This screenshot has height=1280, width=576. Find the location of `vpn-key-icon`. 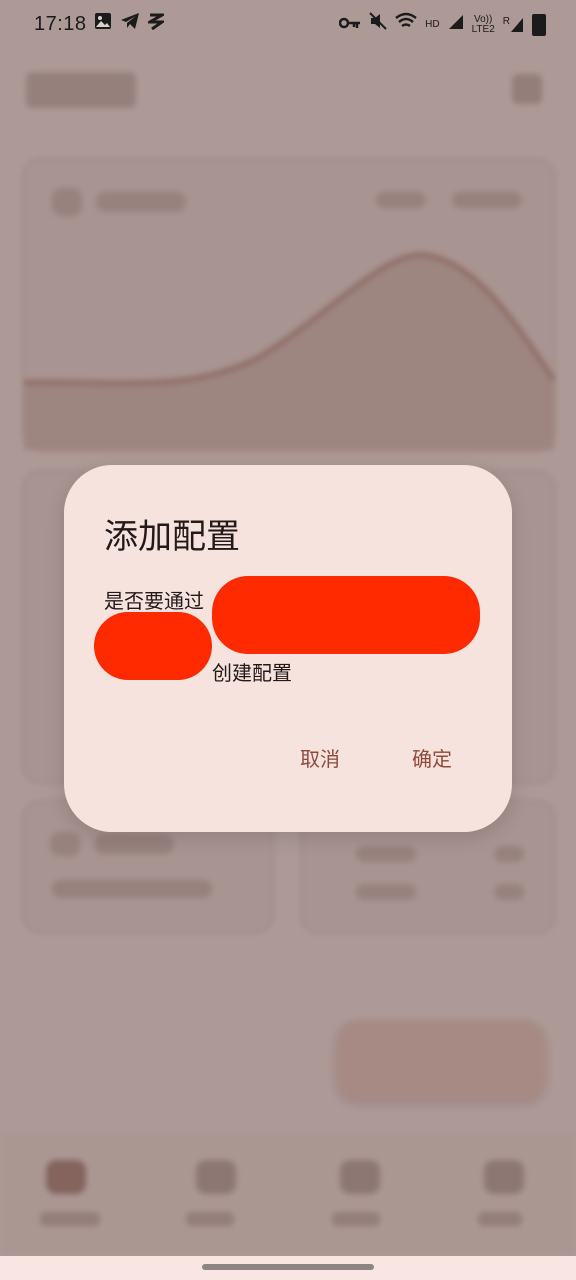

vpn-key-icon is located at coordinates (349, 25).